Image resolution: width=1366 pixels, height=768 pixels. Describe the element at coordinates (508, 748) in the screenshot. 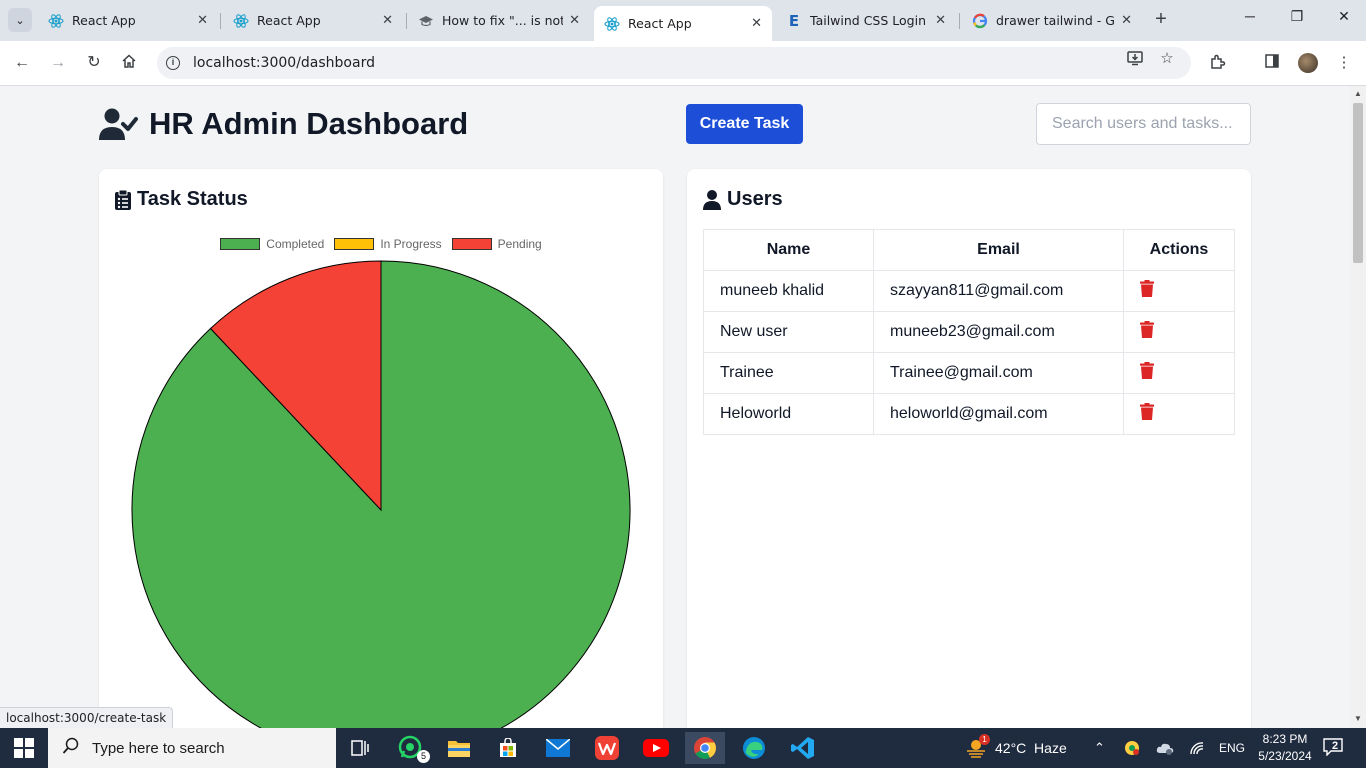

I see `microsoft-store-icon` at that location.